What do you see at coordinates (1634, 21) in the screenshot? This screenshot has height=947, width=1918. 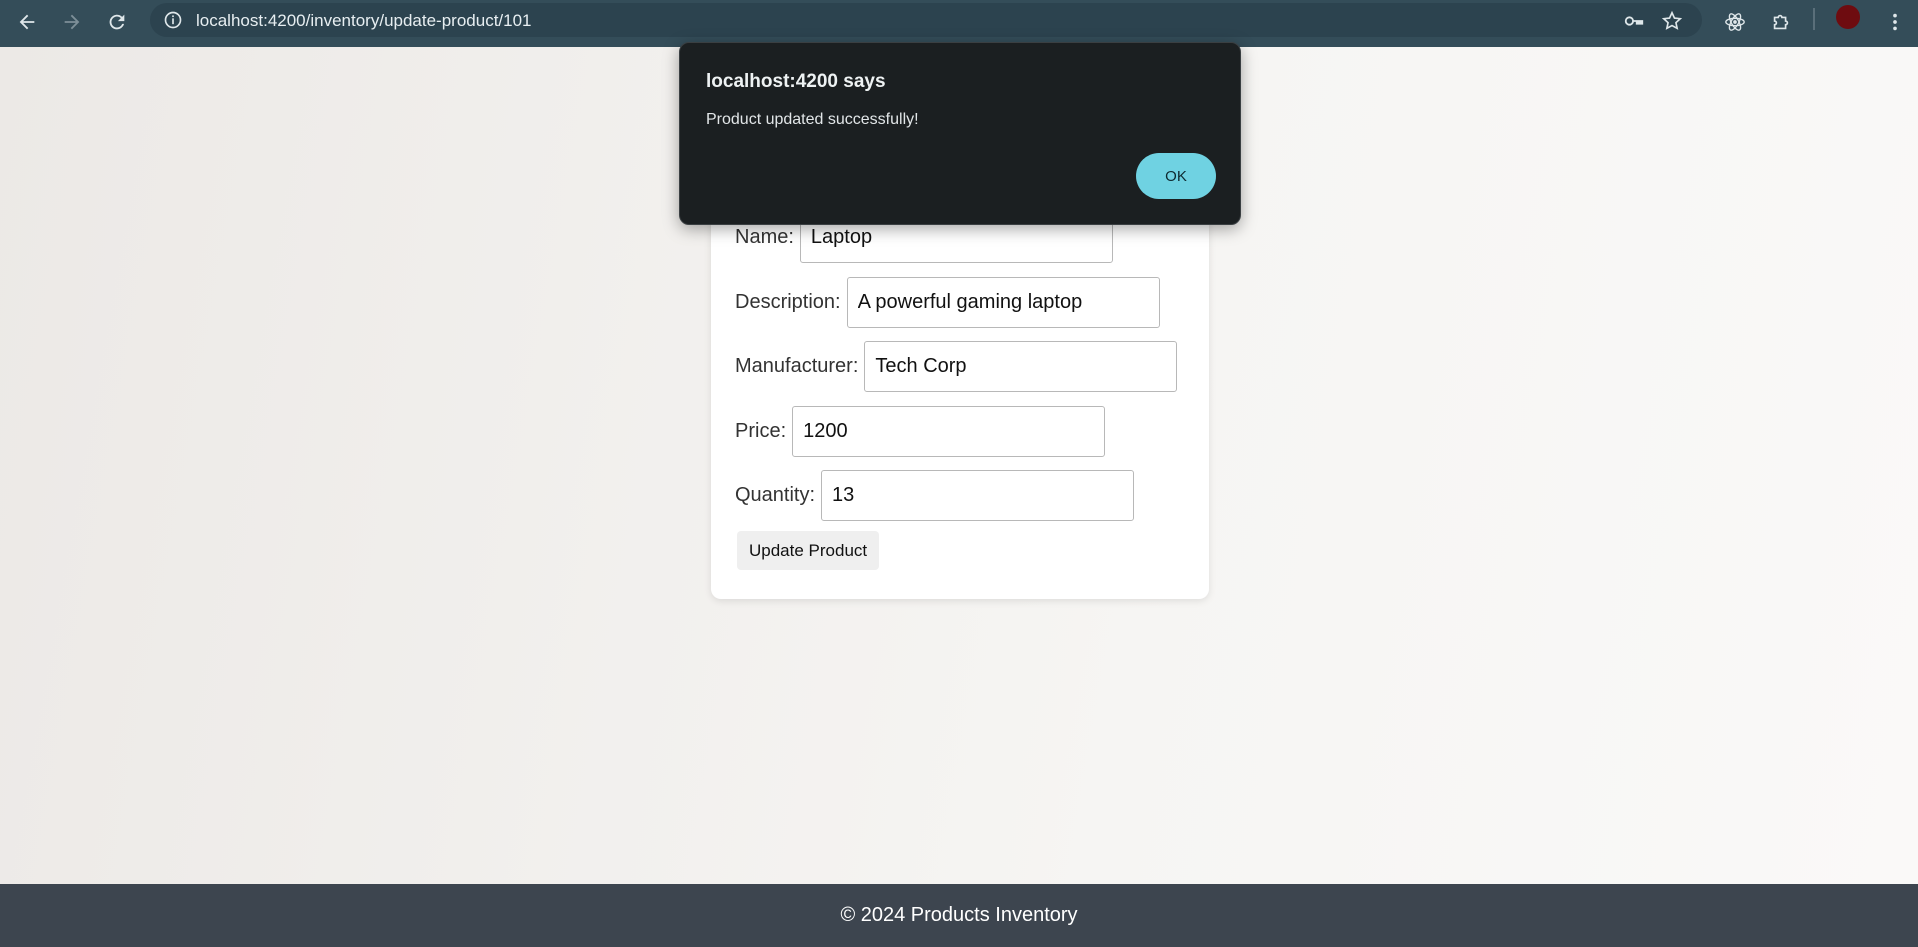 I see `key-icon` at bounding box center [1634, 21].